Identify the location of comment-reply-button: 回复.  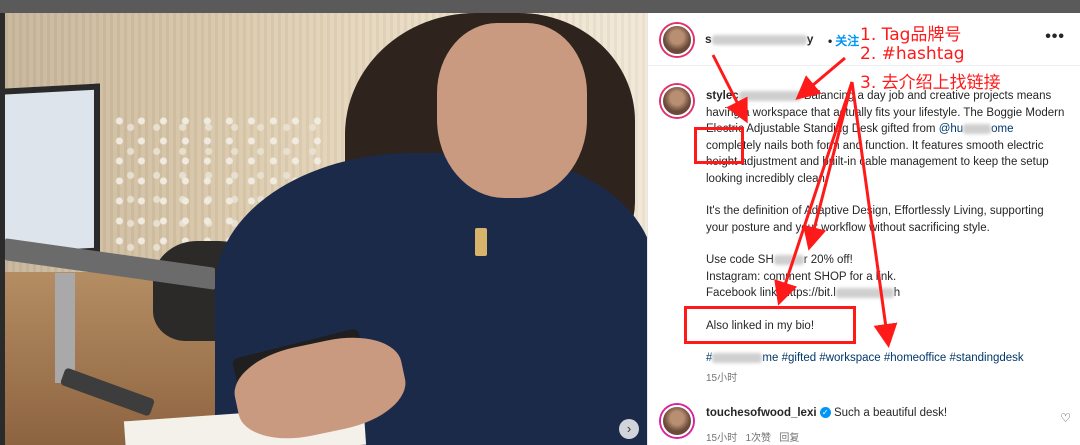
(789, 438).